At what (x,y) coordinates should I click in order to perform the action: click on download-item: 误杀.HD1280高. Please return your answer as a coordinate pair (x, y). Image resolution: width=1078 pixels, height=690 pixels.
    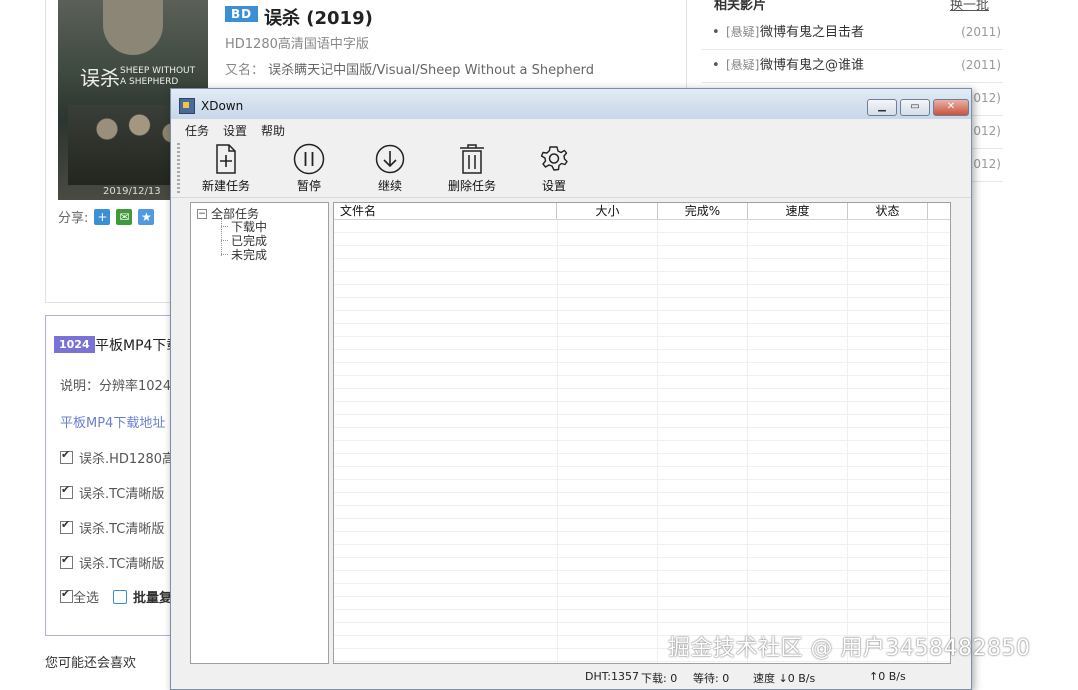
    Looking at the image, I should click on (116, 457).